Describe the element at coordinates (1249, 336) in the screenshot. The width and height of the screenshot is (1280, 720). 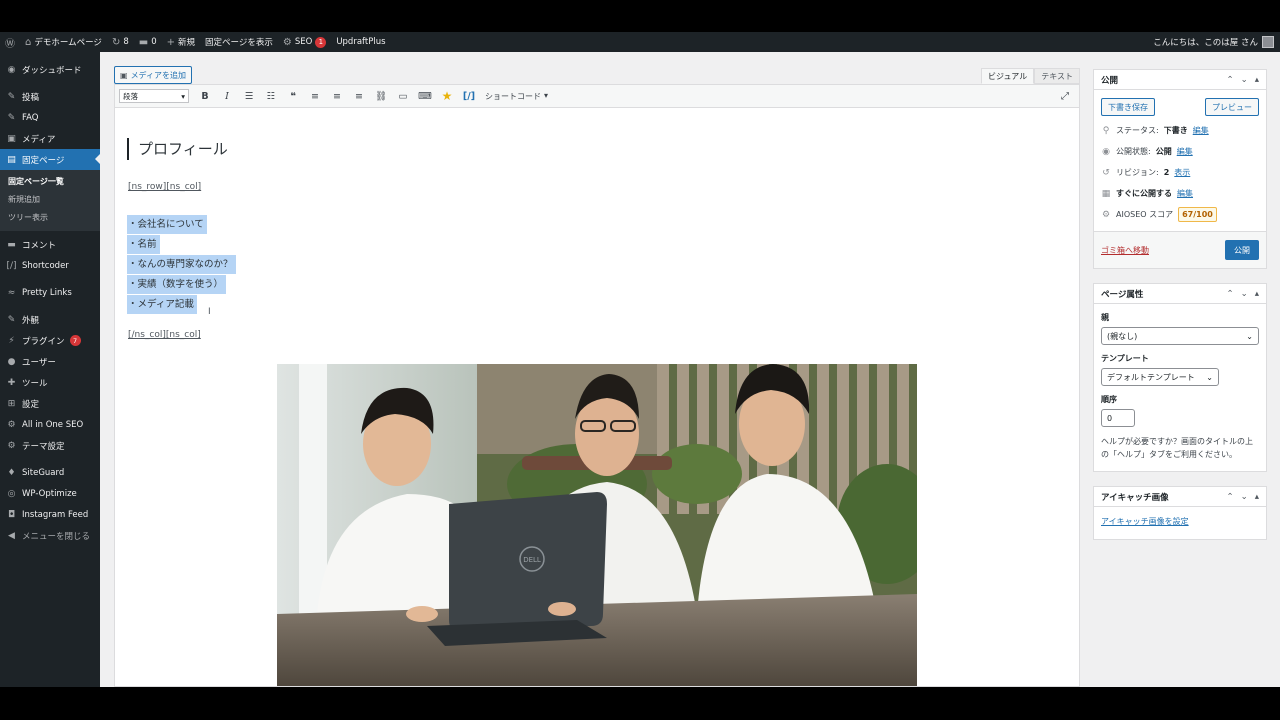
I see `chevron-down-icon: ⌄` at that location.